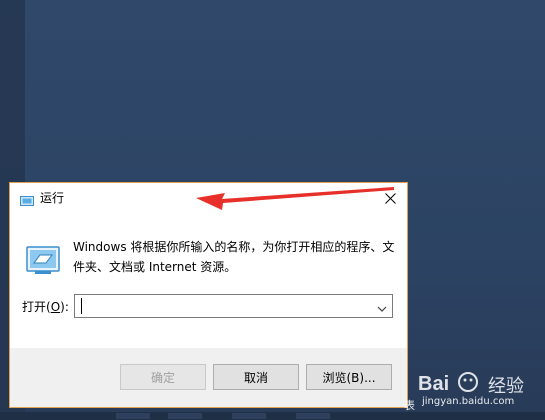 Image resolution: width=545 pixels, height=420 pixels. I want to click on watermark: Bai 经验 jingyan.baidu.com, so click(481, 393).